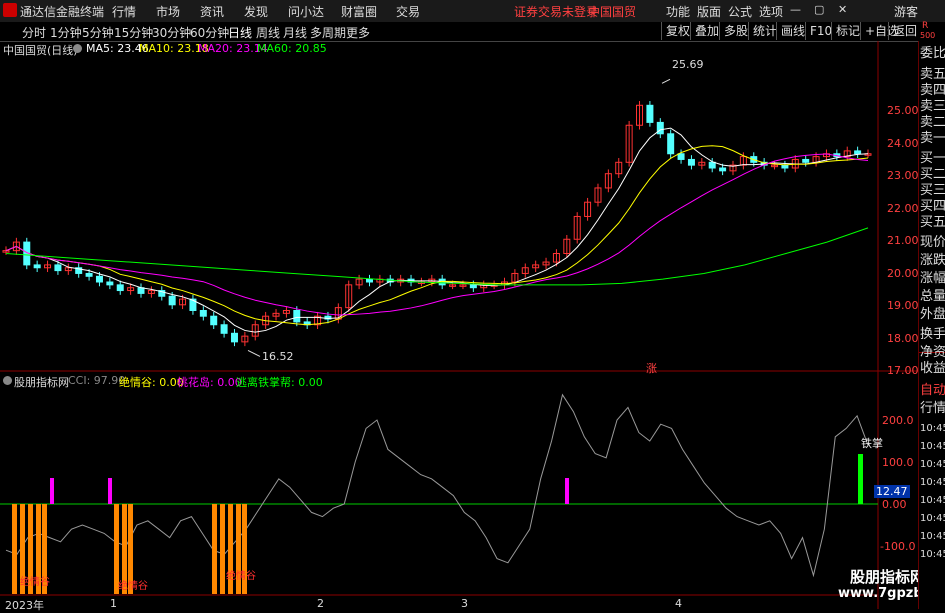 The height and width of the screenshot is (613, 945). Describe the element at coordinates (278, 356) in the screenshot. I see `low-label: 16.52` at that location.